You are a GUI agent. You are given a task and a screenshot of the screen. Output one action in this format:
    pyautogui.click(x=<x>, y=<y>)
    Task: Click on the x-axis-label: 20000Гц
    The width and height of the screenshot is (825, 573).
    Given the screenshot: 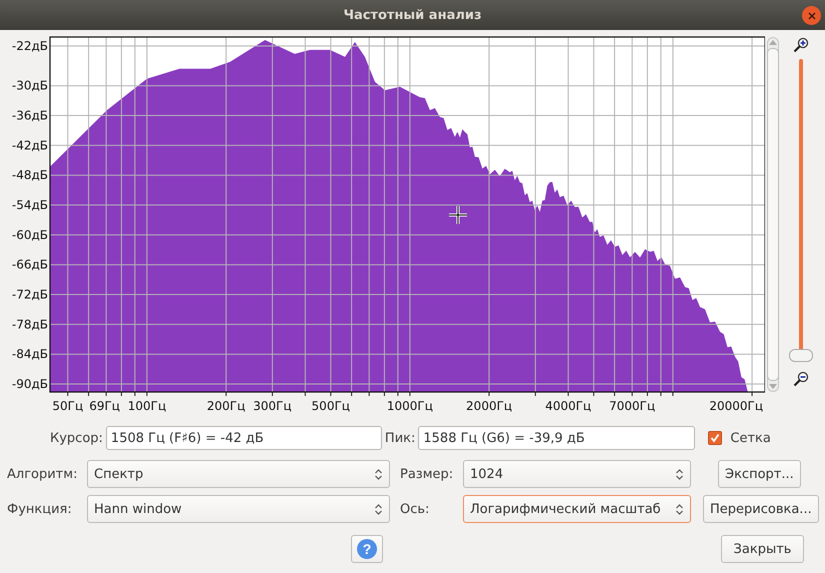 What is the action you would take?
    pyautogui.click(x=736, y=406)
    